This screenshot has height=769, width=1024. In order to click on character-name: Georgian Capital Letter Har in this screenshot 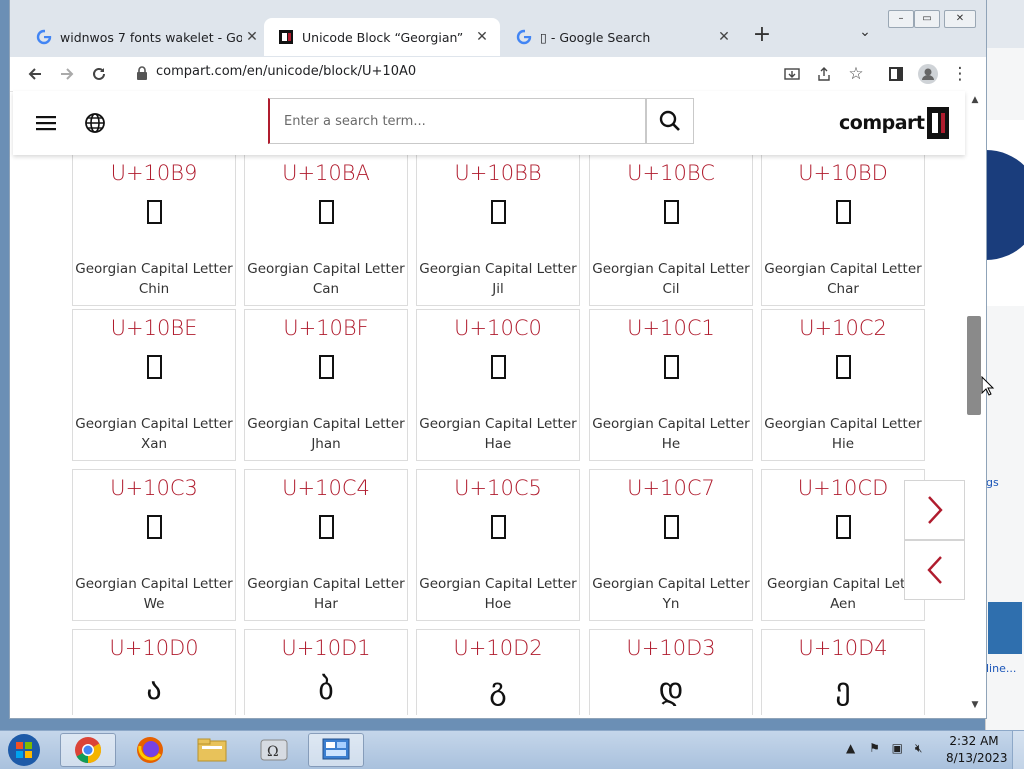, I will do `click(326, 594)`.